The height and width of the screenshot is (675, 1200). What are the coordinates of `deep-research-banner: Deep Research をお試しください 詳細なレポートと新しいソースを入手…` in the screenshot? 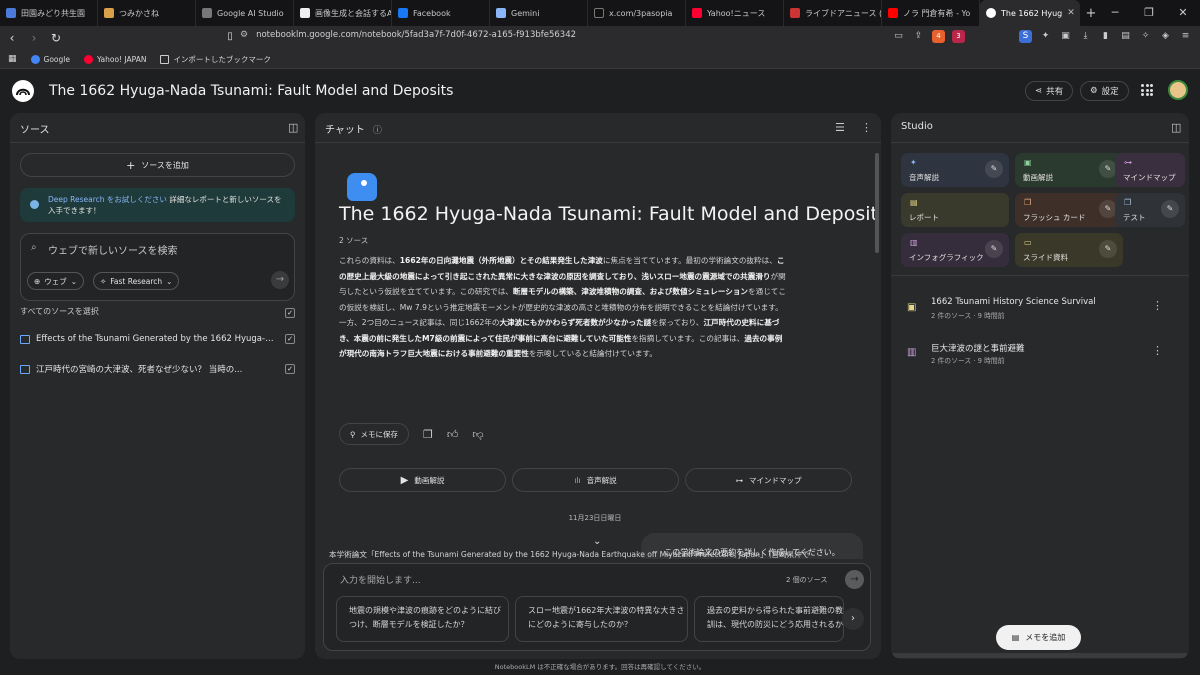 It's located at (157, 205).